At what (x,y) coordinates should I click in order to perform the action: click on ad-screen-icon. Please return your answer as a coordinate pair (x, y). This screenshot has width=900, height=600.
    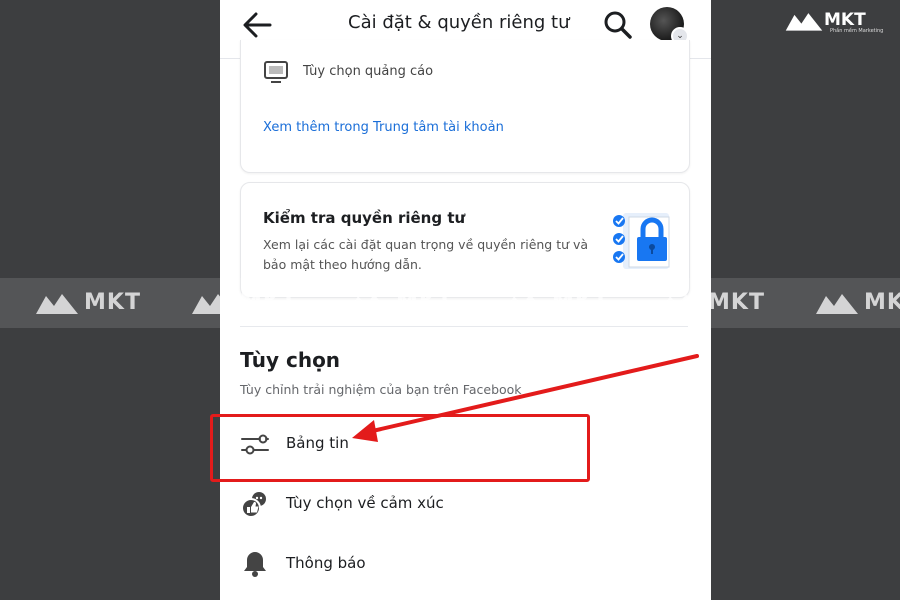
    Looking at the image, I should click on (276, 72).